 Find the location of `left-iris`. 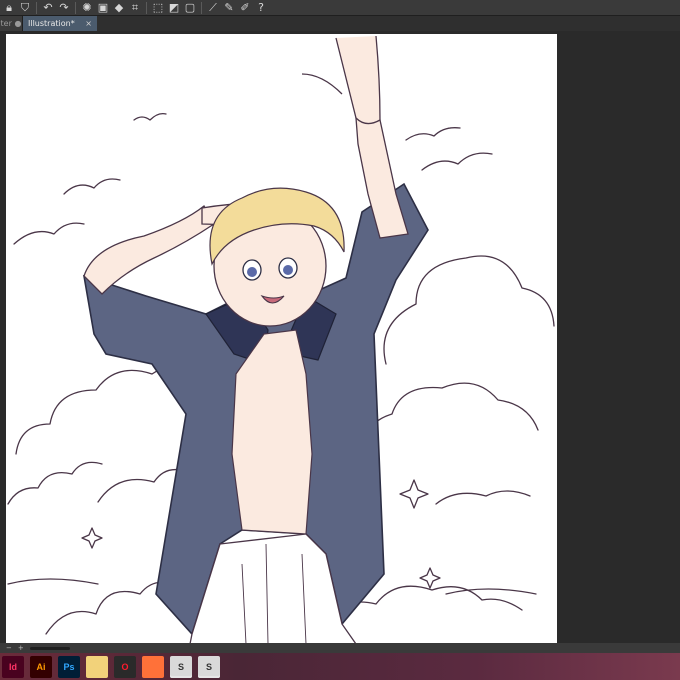

left-iris is located at coordinates (252, 272).